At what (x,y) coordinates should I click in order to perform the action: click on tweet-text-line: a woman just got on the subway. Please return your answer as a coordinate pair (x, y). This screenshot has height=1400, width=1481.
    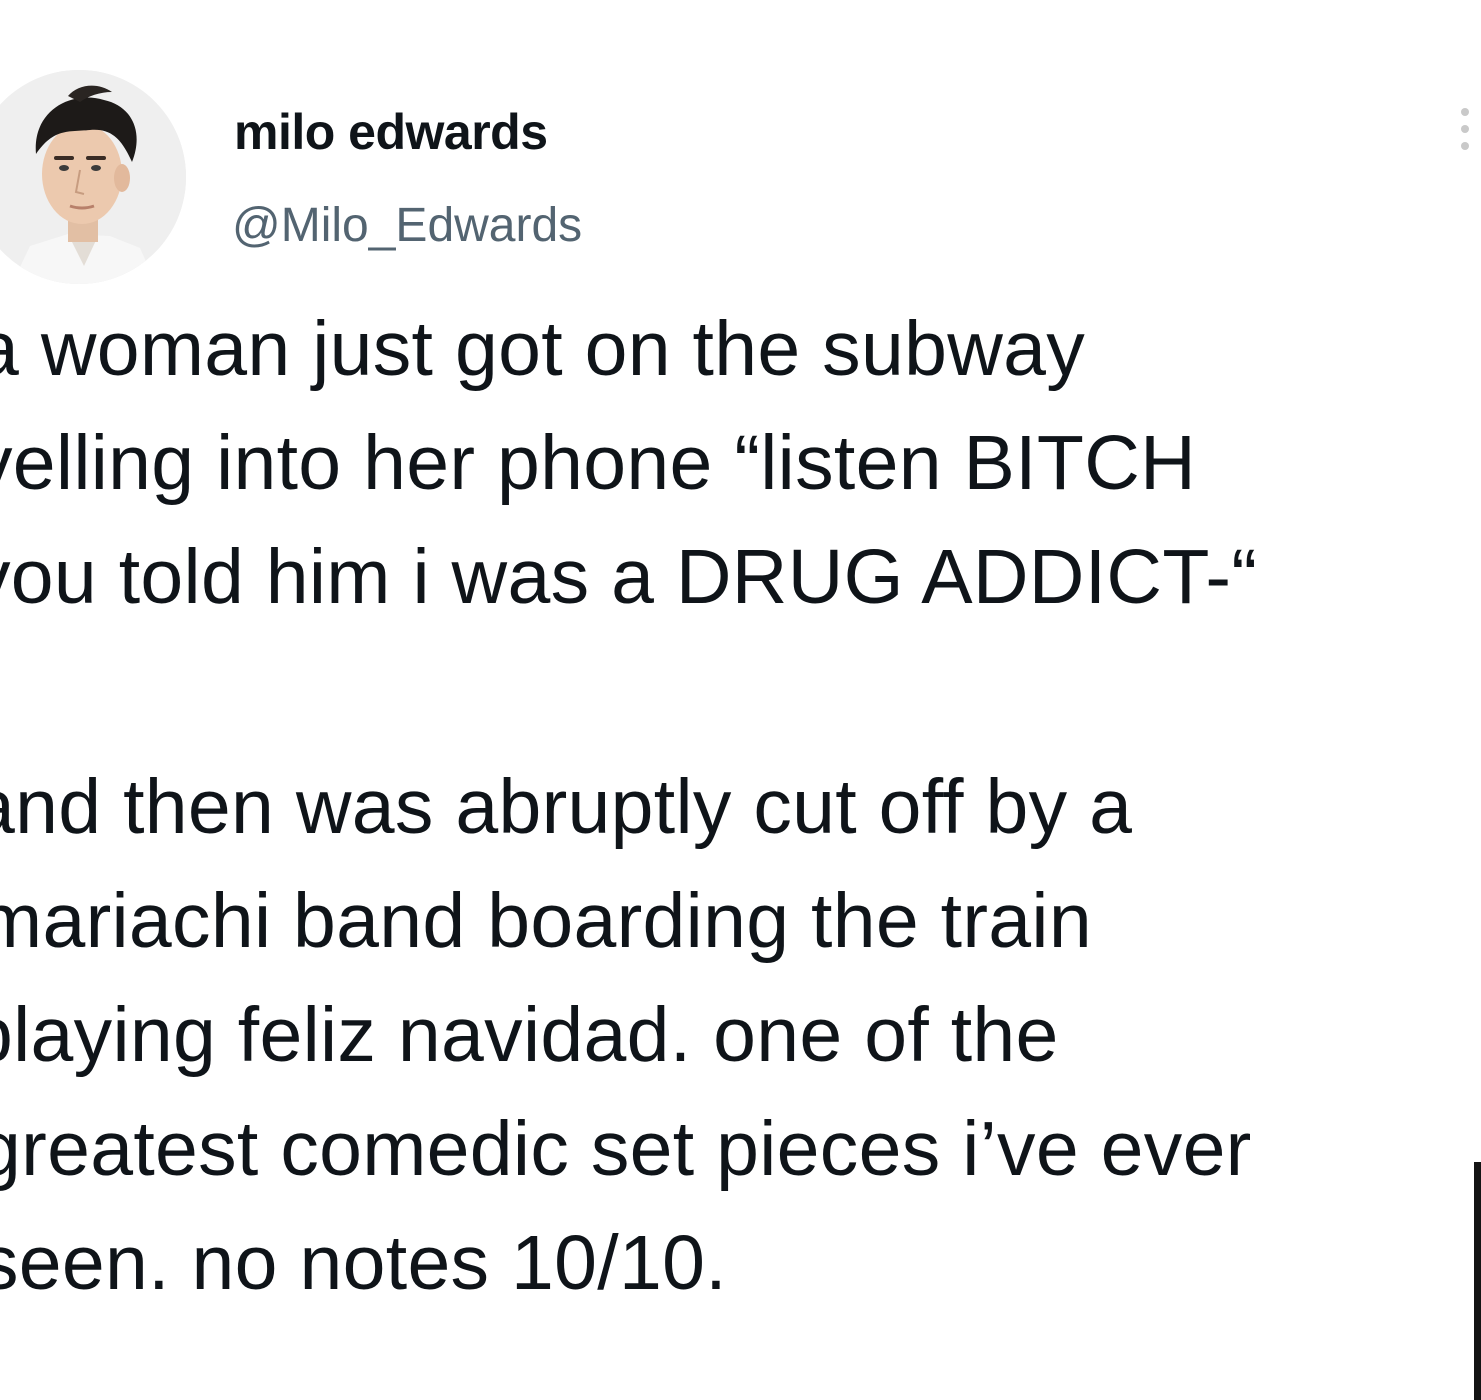
    Looking at the image, I should click on (543, 349).